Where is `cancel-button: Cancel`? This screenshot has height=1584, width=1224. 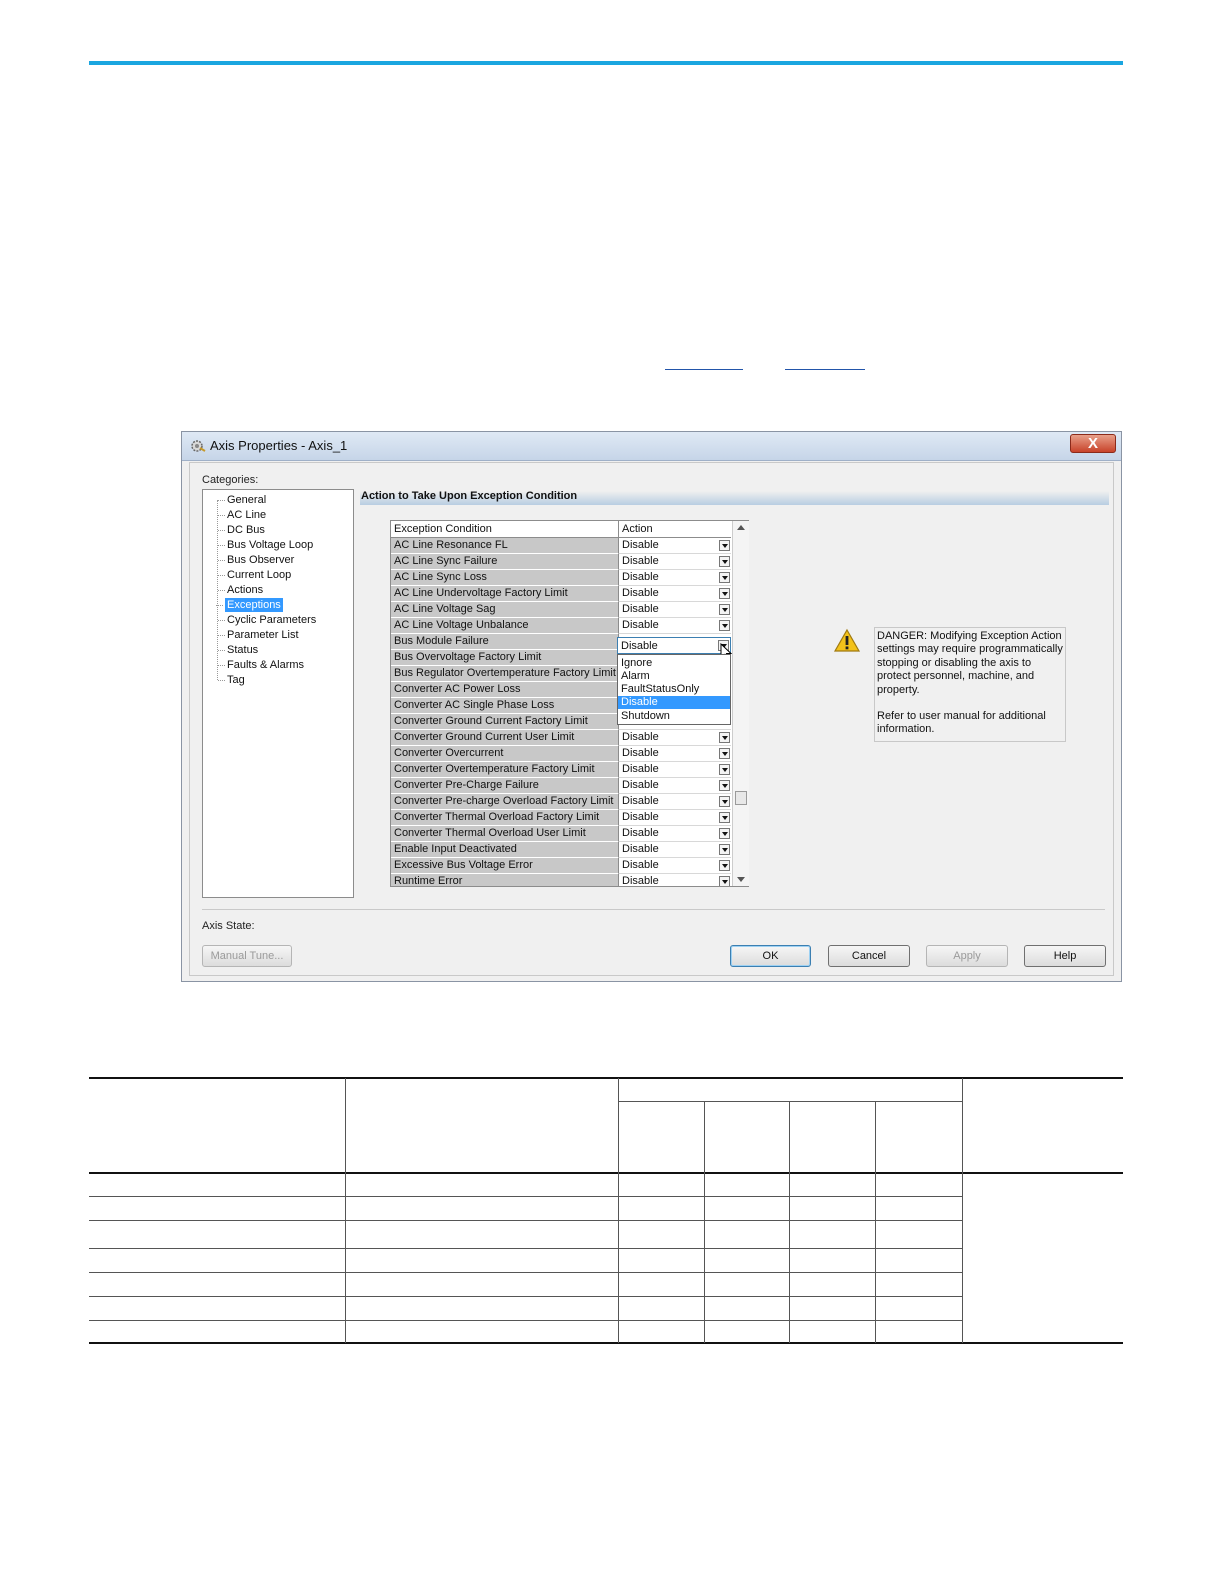 cancel-button: Cancel is located at coordinates (869, 956).